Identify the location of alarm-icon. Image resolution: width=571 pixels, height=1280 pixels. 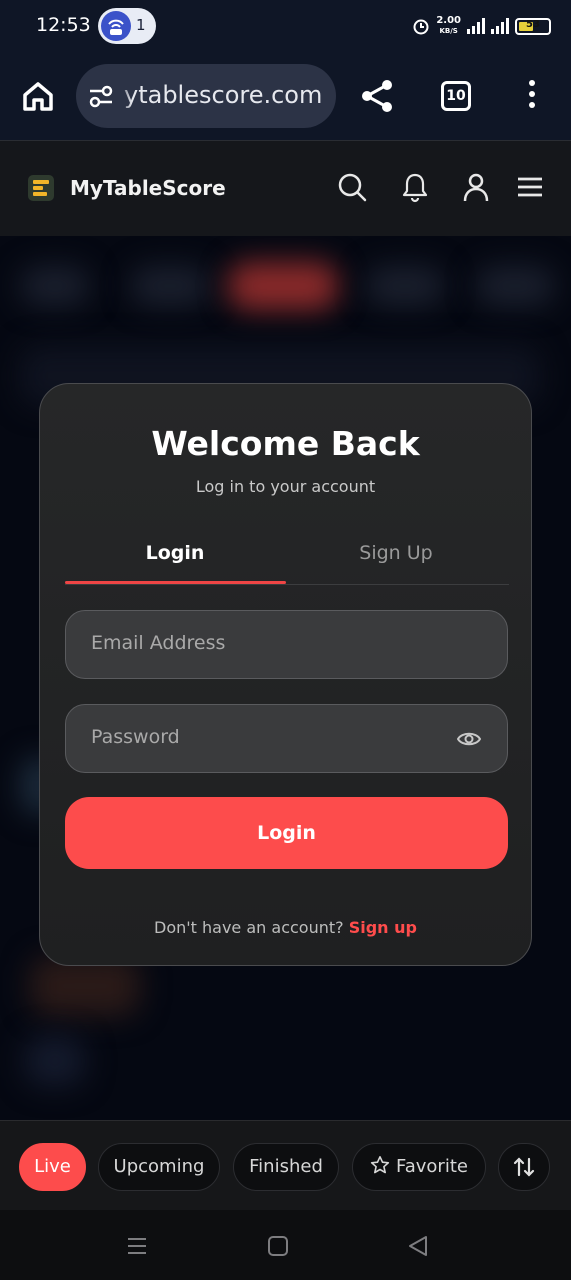
(421, 27).